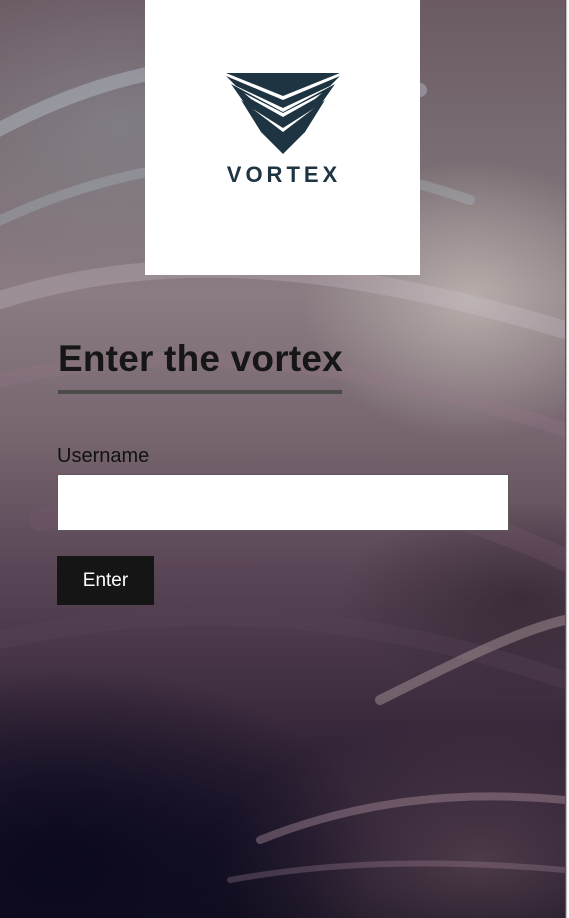 The width and height of the screenshot is (569, 918). Describe the element at coordinates (283, 502) in the screenshot. I see `username-input` at that location.